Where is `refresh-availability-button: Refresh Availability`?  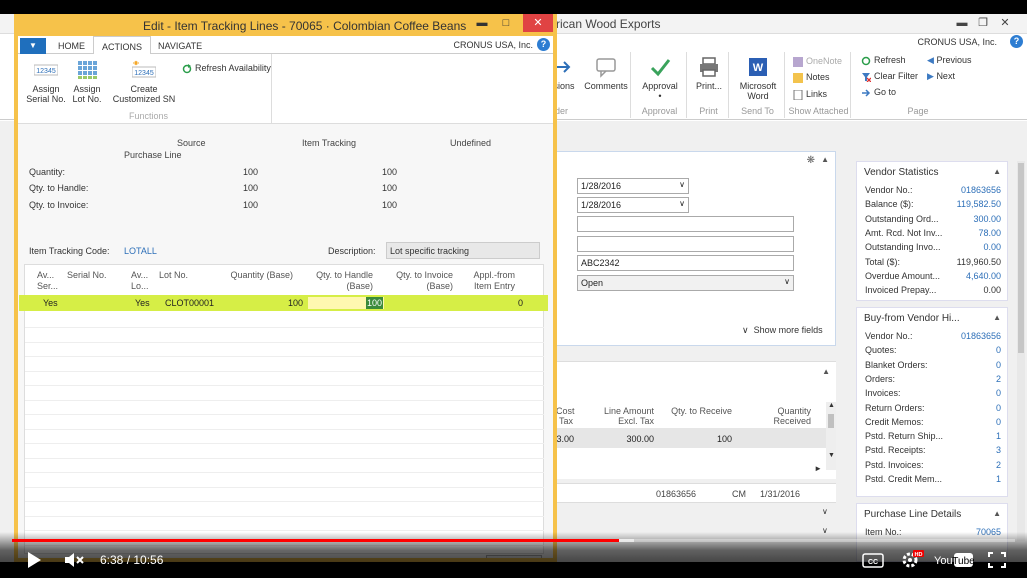
refresh-availability-button: Refresh Availability is located at coordinates (226, 68).